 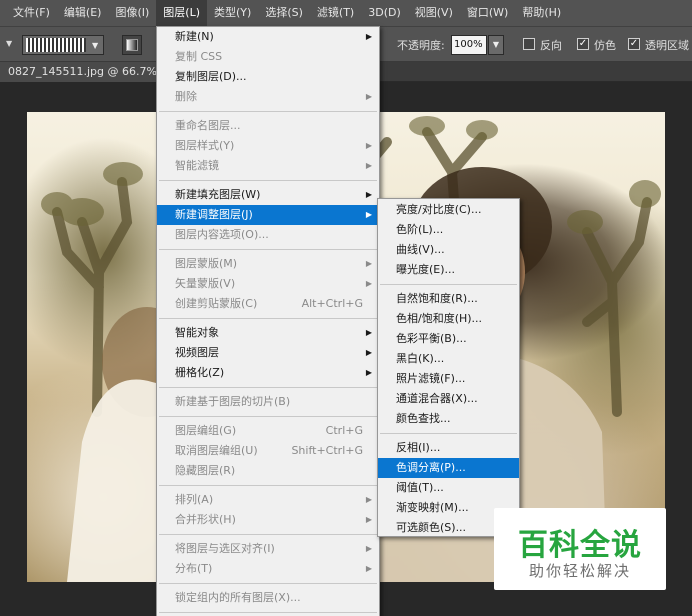 I want to click on menu-file: 文件(F), so click(x=31, y=13).